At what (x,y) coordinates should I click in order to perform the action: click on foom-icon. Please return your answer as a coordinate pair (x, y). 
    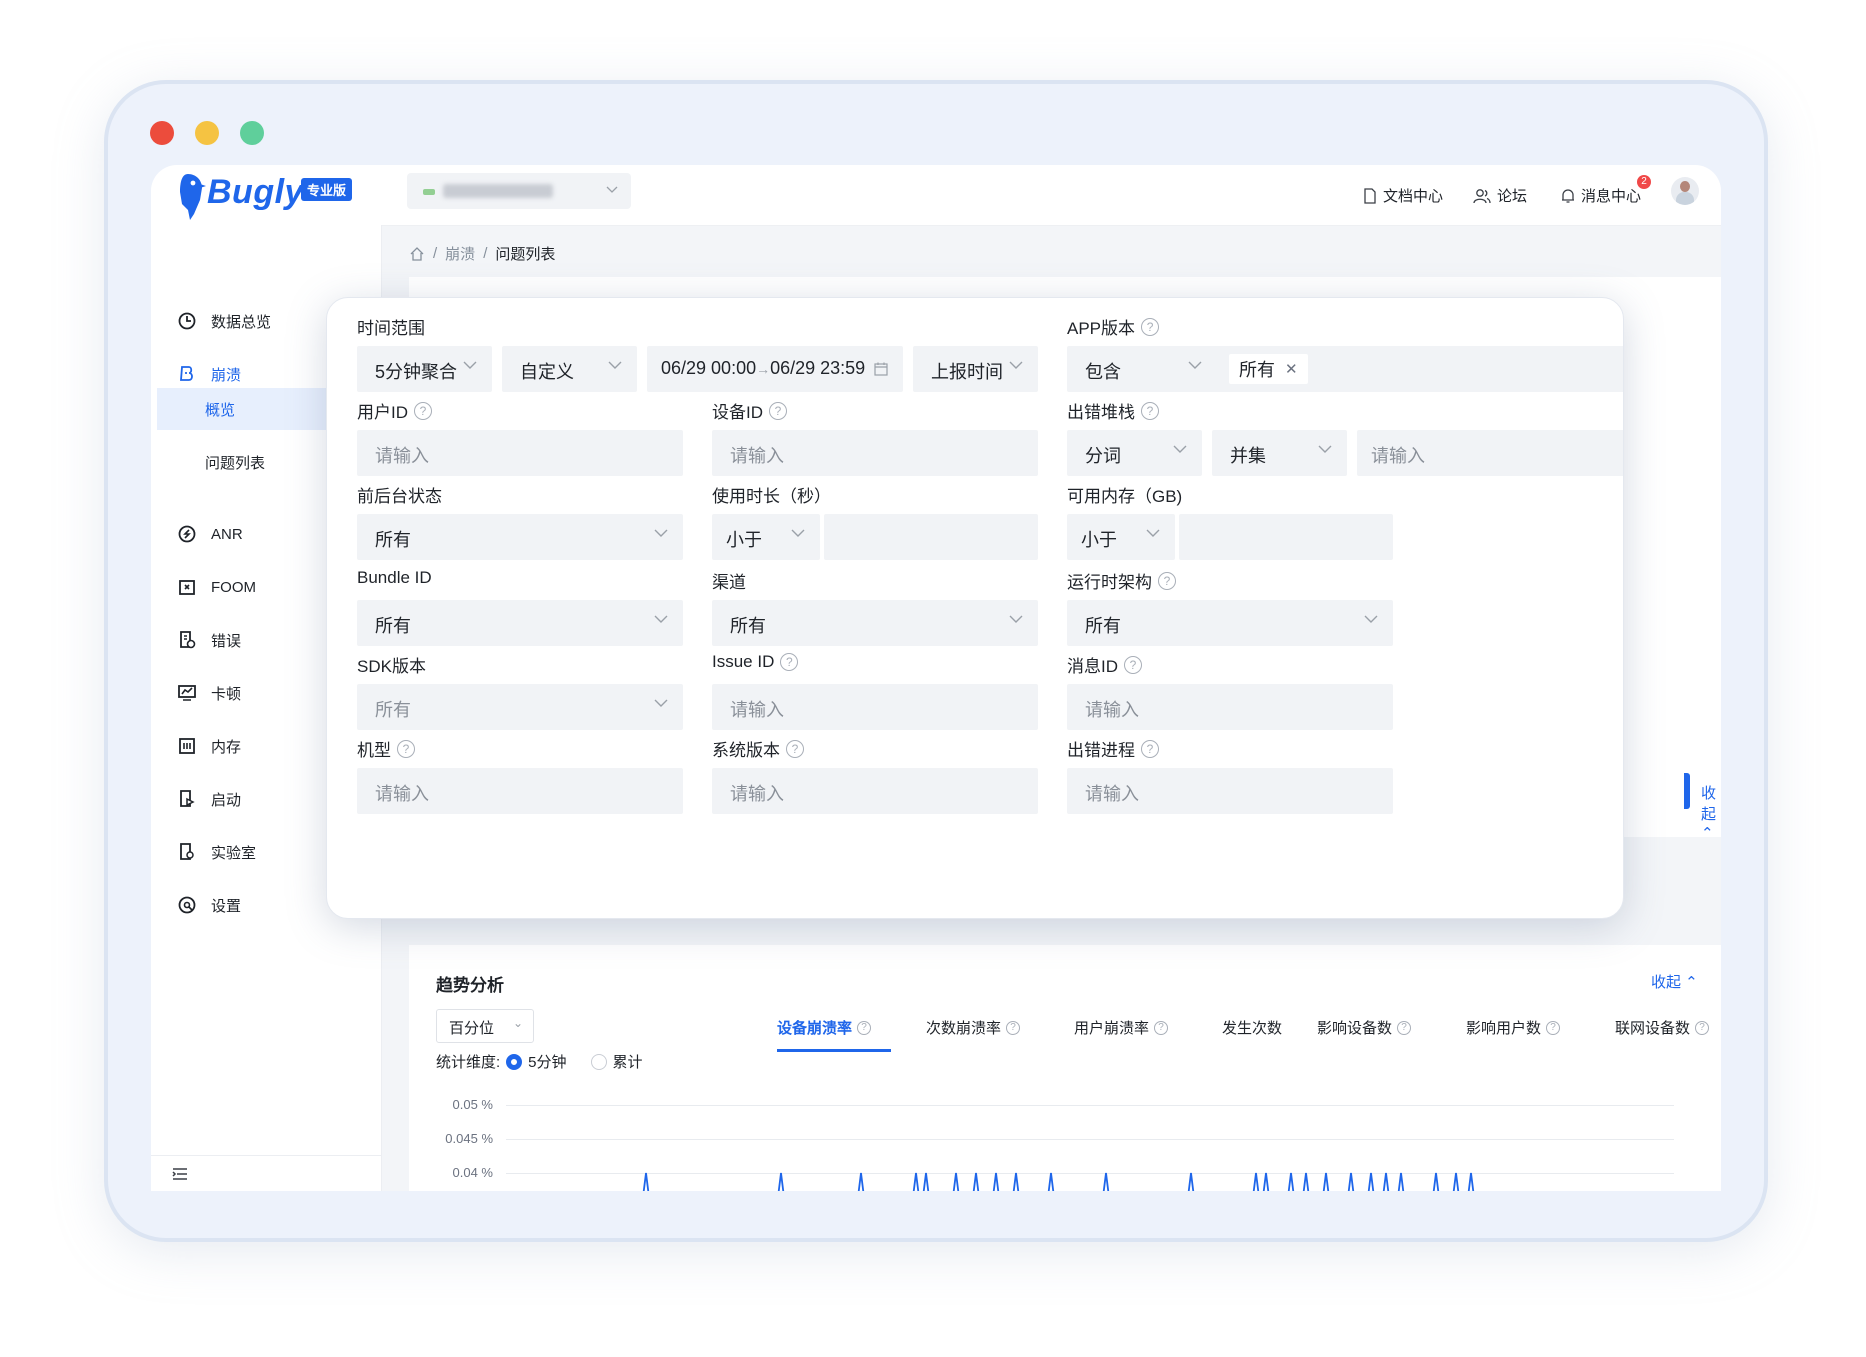
    Looking at the image, I should click on (187, 587).